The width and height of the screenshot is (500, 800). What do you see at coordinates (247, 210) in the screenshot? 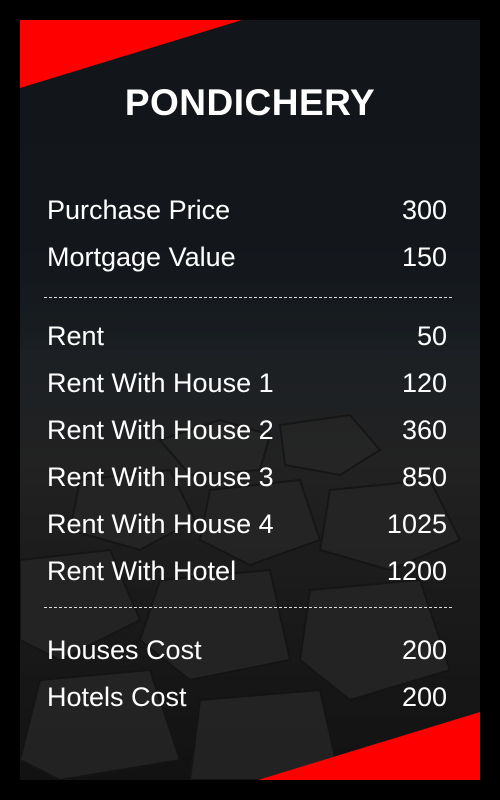
I see `purchase-price-row: Purchase Price 300` at bounding box center [247, 210].